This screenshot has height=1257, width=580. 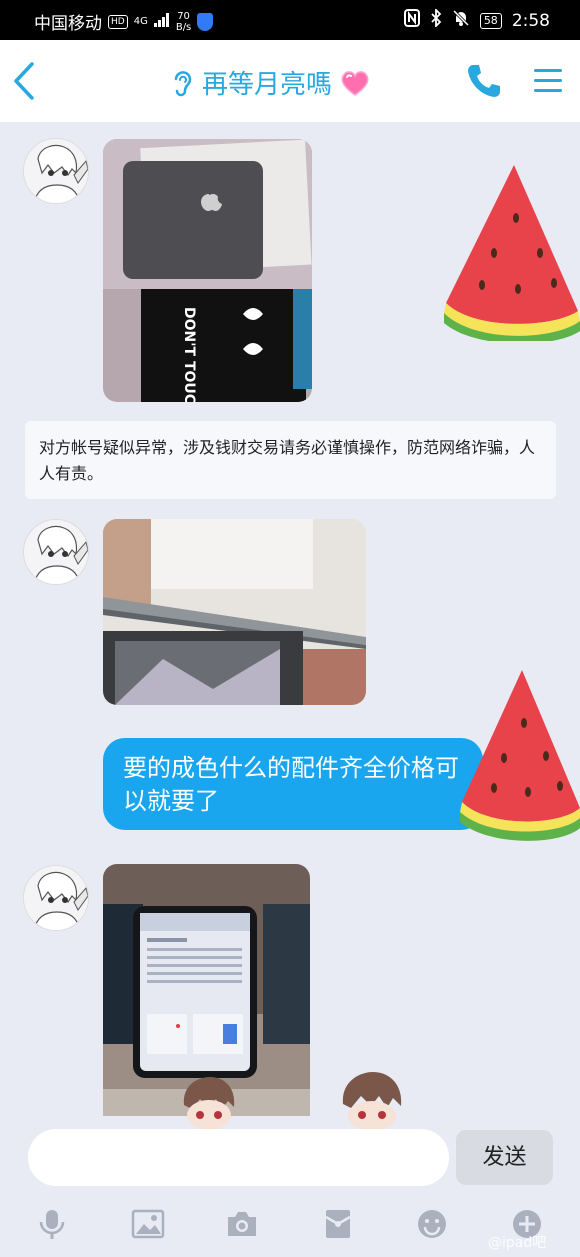 I want to click on case-text: DON'T TOUCH ME, so click(x=189, y=354).